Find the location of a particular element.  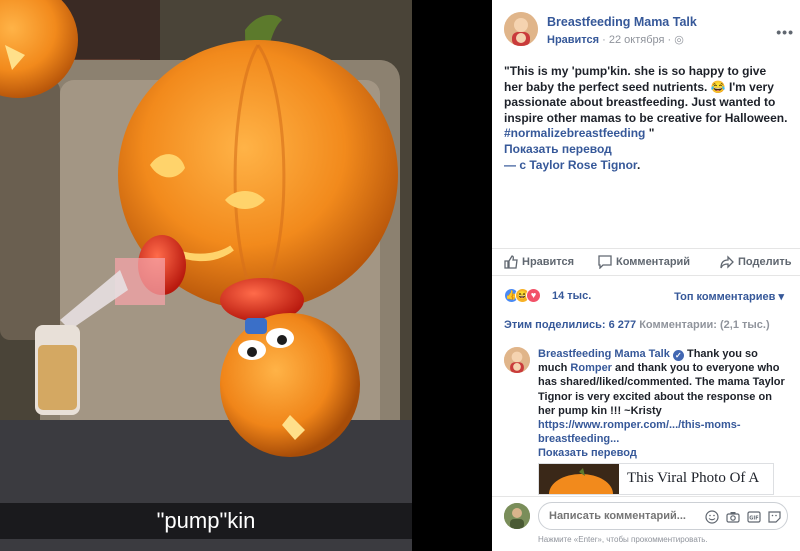

shared-label: Этим поделились: is located at coordinates (555, 325).